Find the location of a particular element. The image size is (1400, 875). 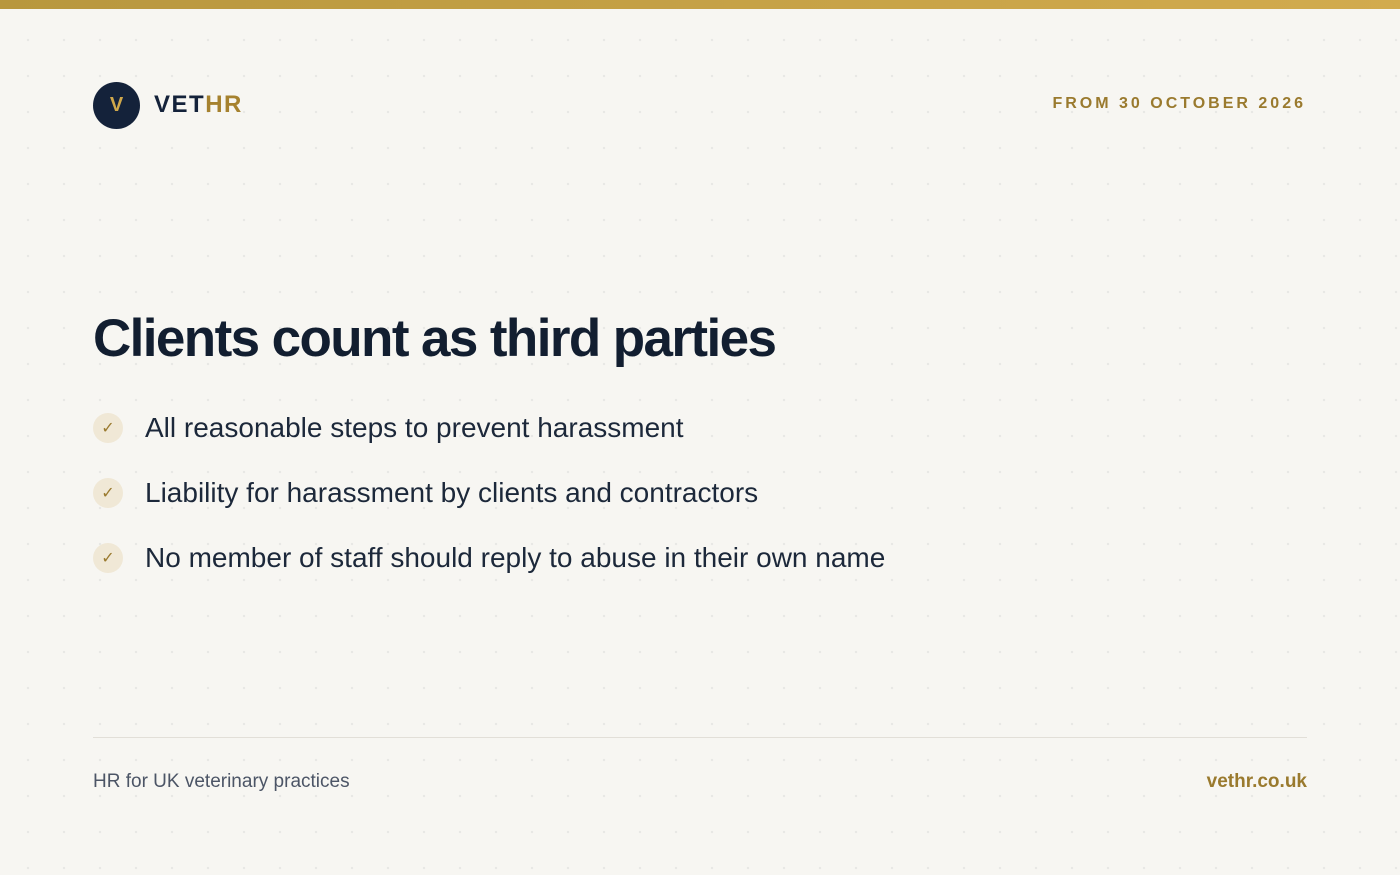

logo-badge: V is located at coordinates (116, 105).